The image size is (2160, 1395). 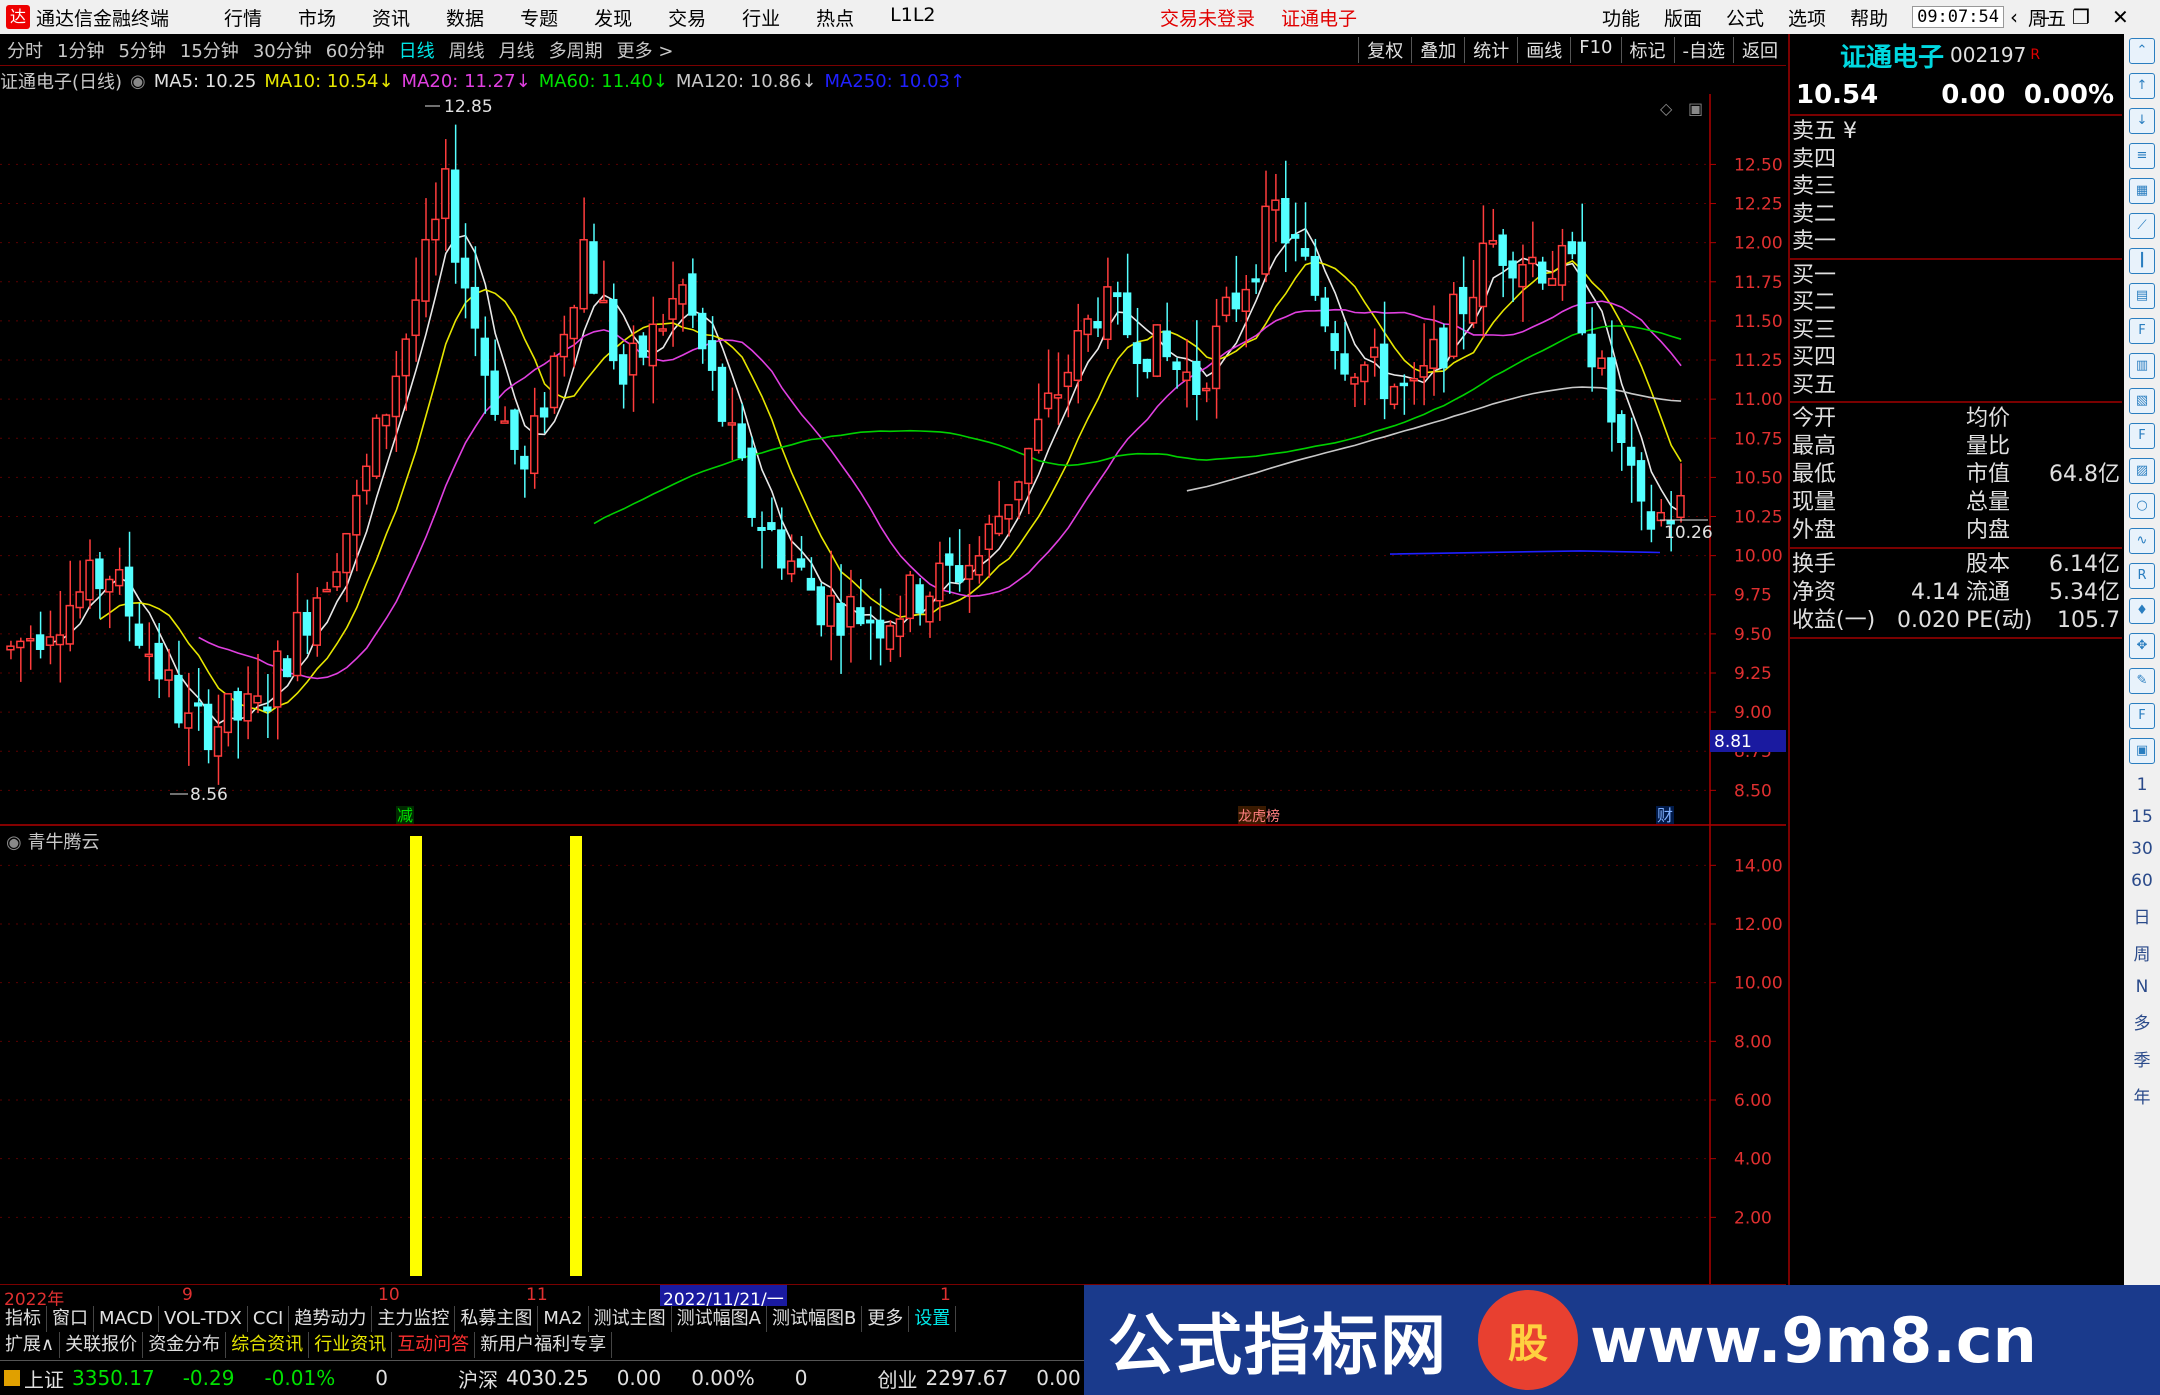 What do you see at coordinates (815, 1319) in the screenshot?
I see `tab-test-sub-b: 测试幅图B` at bounding box center [815, 1319].